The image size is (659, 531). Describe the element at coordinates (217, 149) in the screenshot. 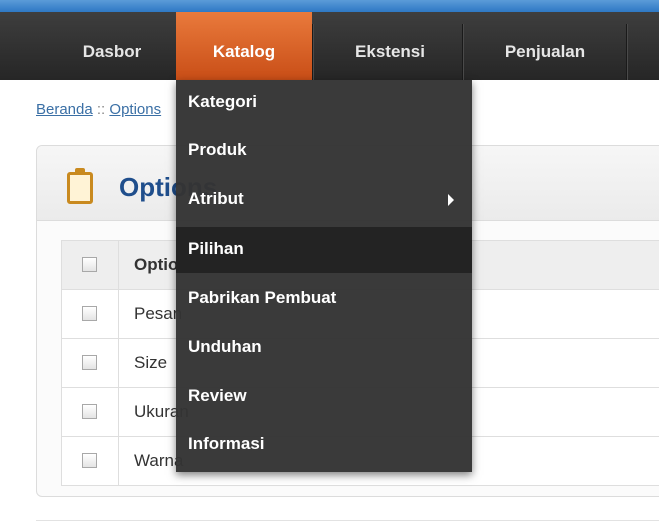

I see `menu-item-label: Produk` at that location.